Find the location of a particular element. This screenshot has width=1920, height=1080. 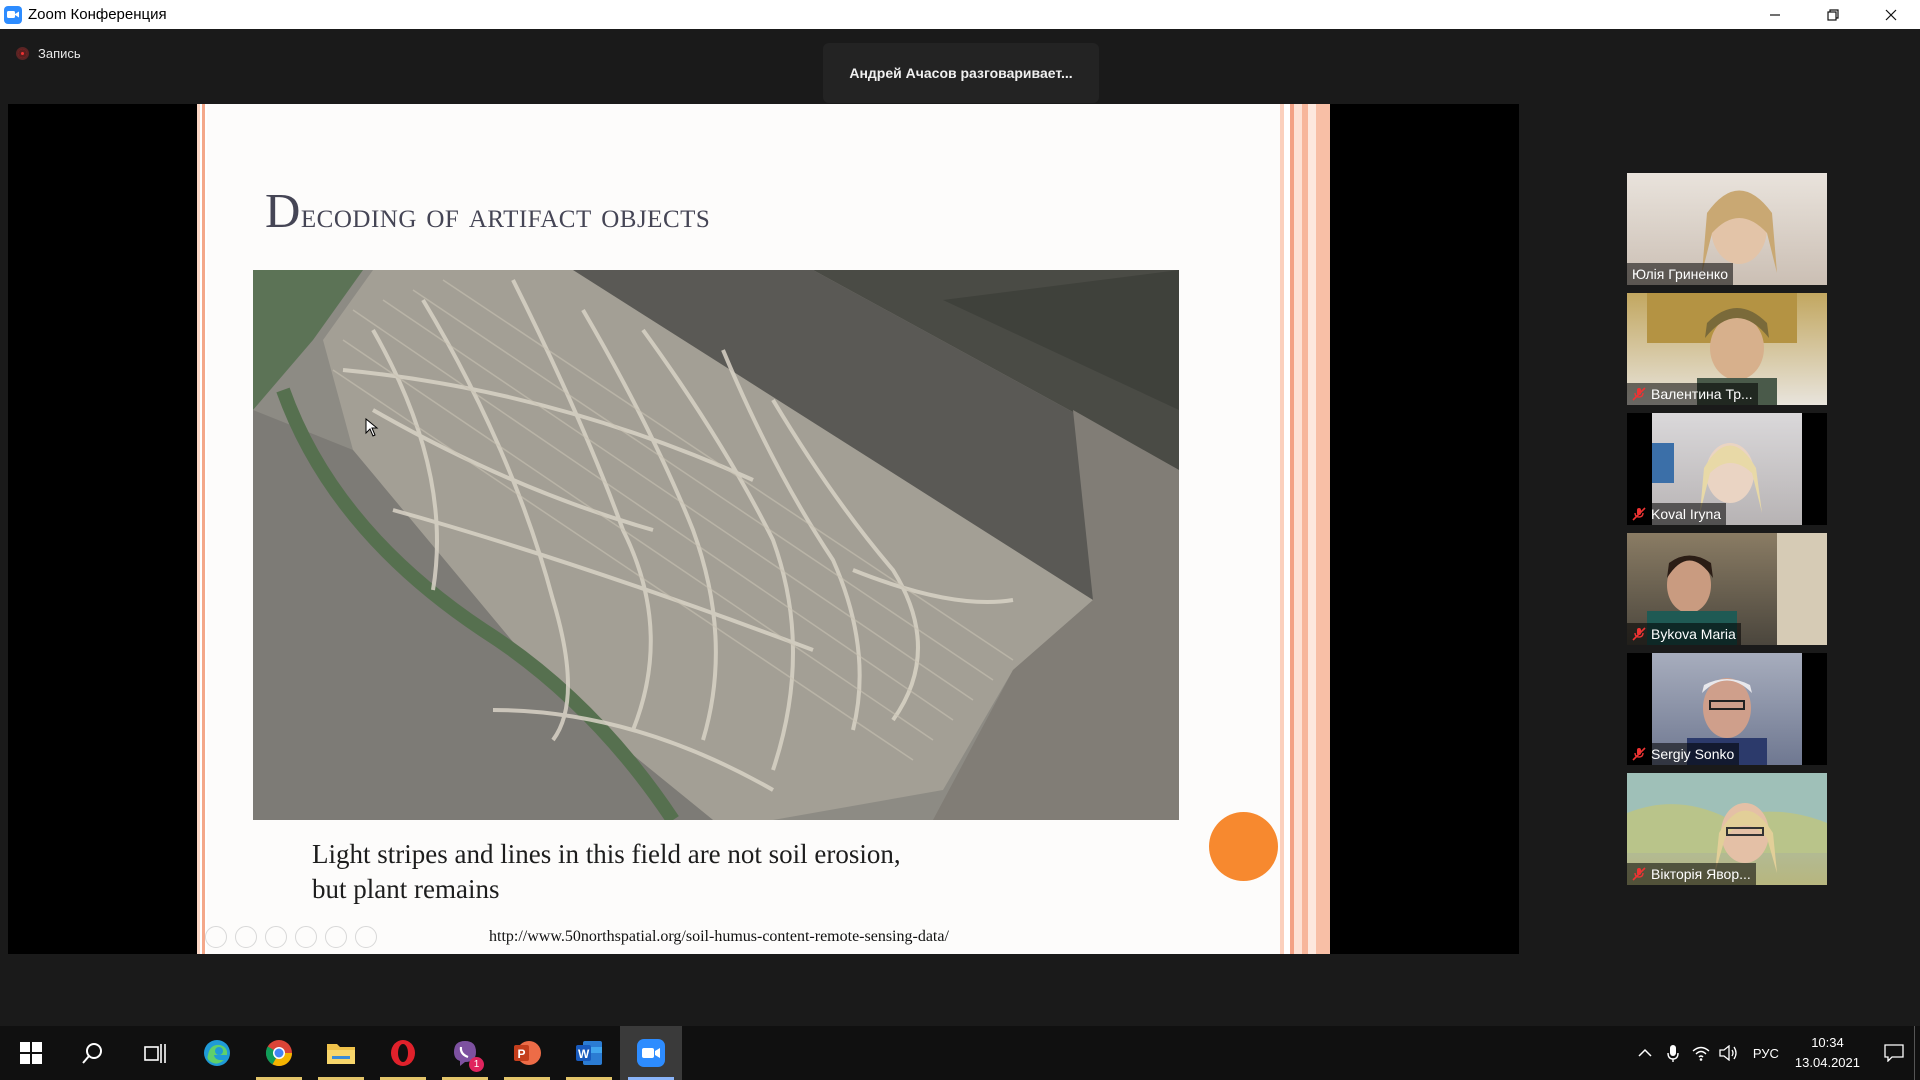

participant-name-bar: Юлія Гриненко is located at coordinates (1680, 274).